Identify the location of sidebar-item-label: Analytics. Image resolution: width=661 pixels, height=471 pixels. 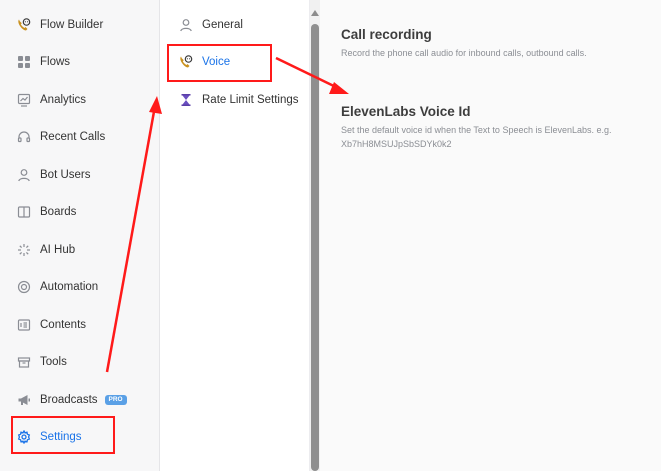
(63, 100).